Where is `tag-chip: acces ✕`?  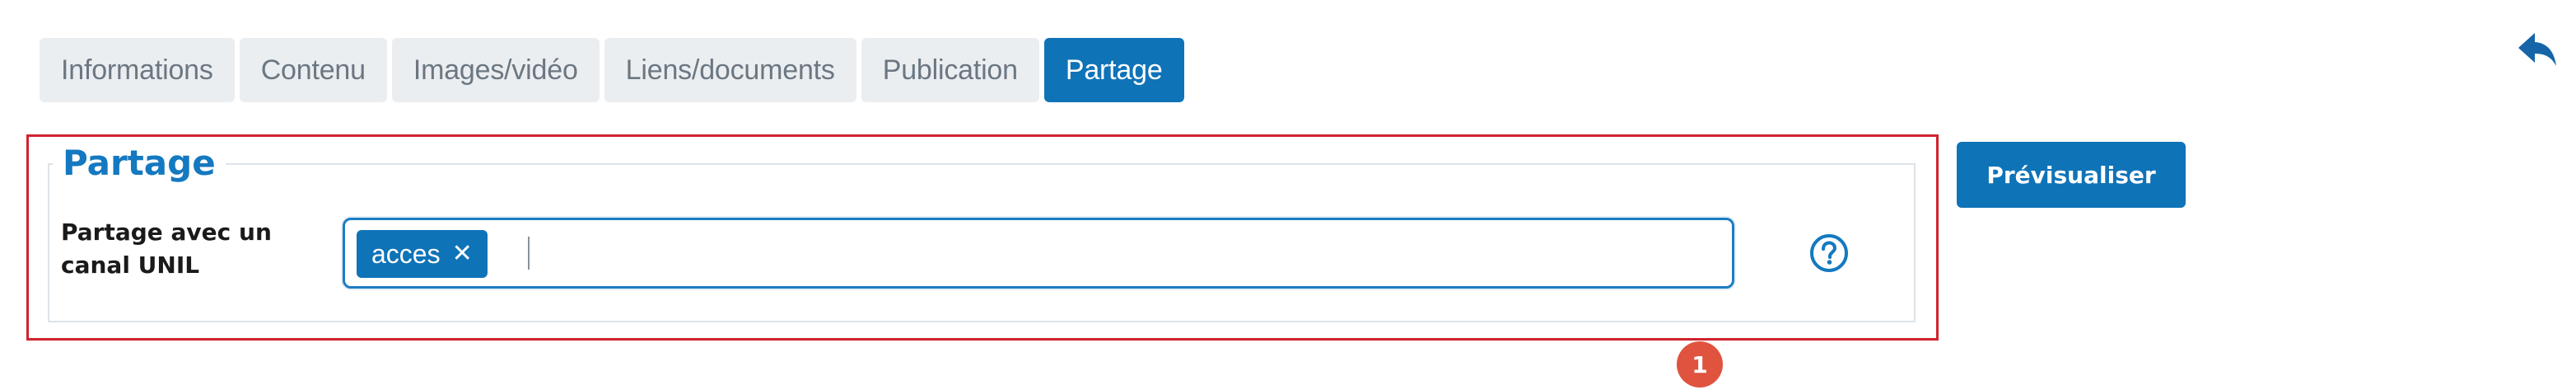 tag-chip: acces ✕ is located at coordinates (422, 254).